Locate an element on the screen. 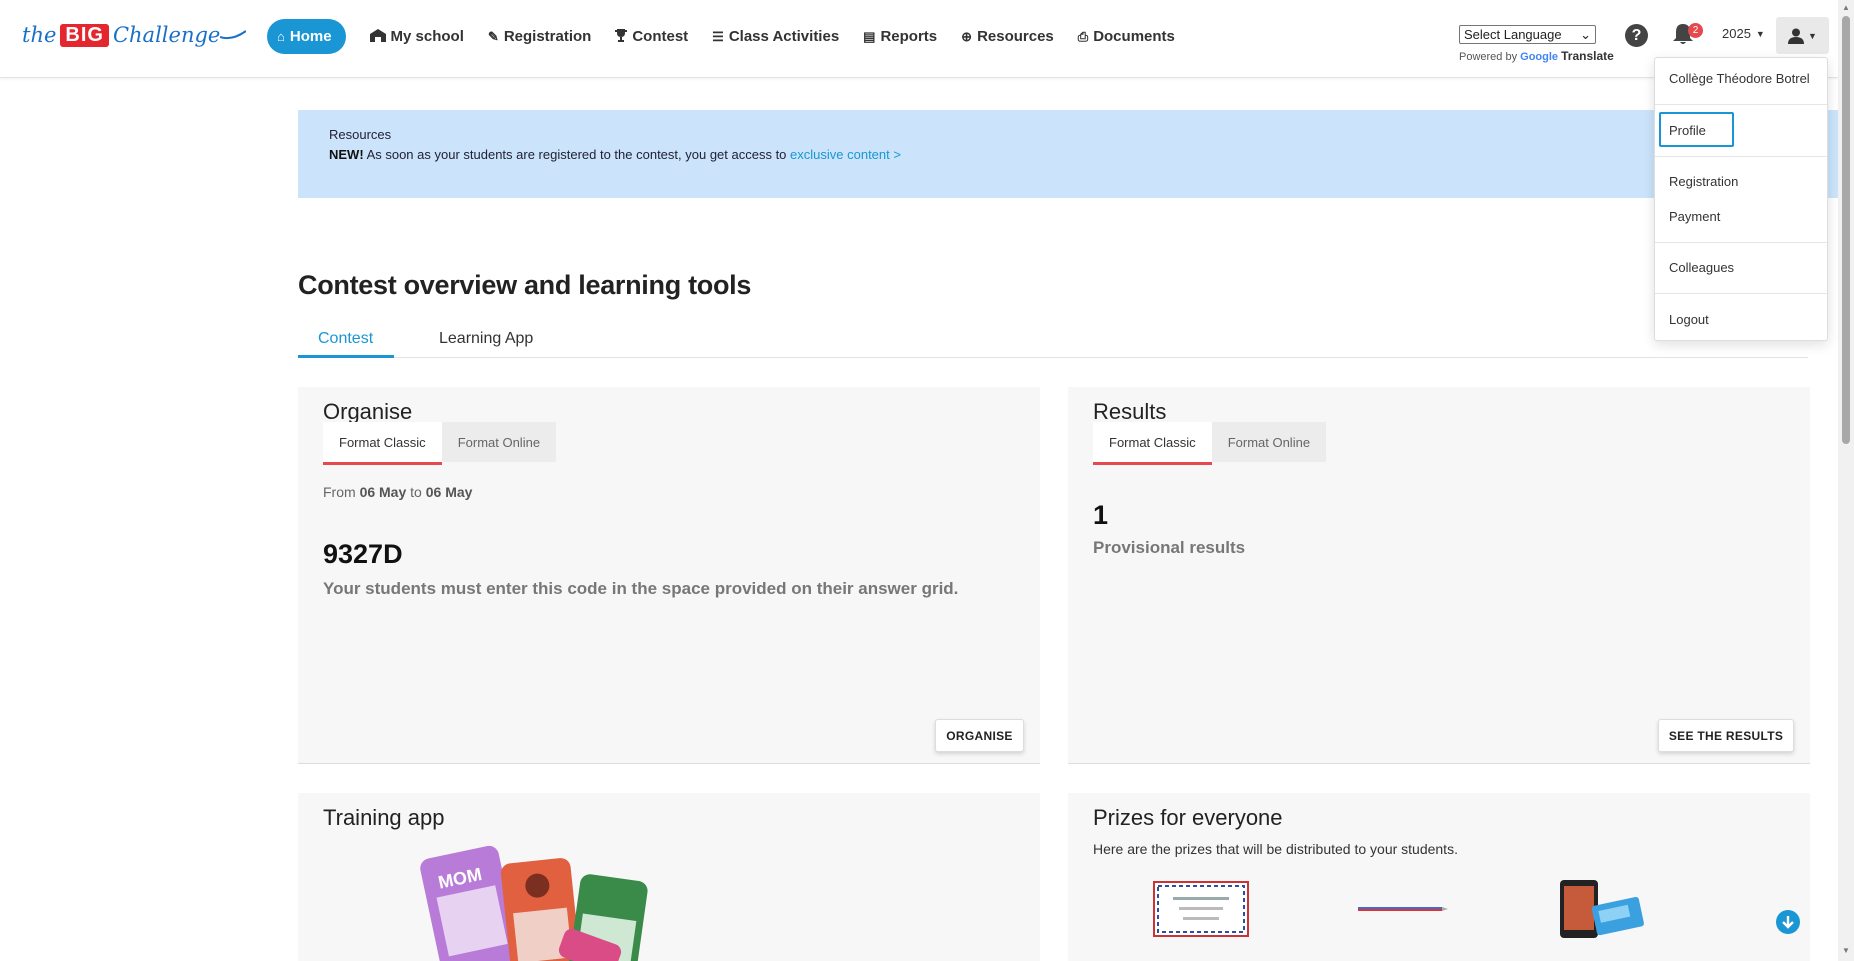 The height and width of the screenshot is (961, 1854). chevron-down-icon: ⌄ is located at coordinates (1585, 34).